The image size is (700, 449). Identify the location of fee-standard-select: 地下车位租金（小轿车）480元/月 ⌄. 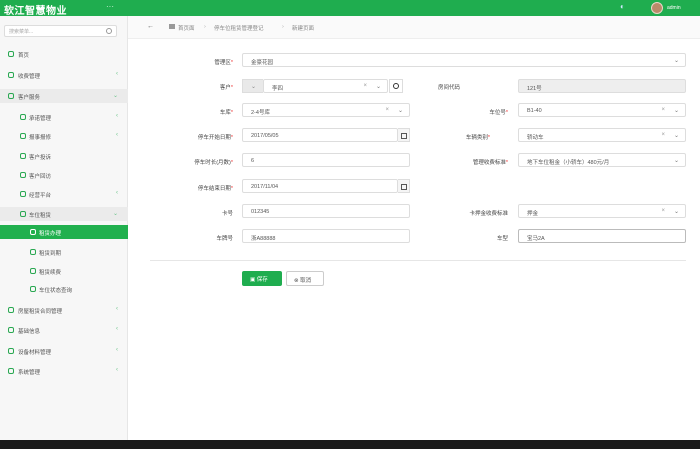
(602, 160).